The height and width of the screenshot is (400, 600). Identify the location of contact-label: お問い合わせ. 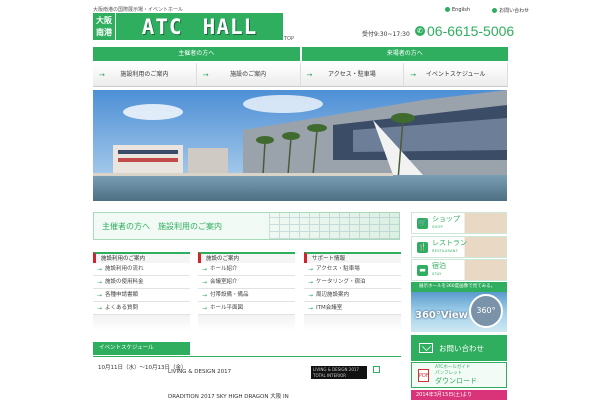
(461, 348).